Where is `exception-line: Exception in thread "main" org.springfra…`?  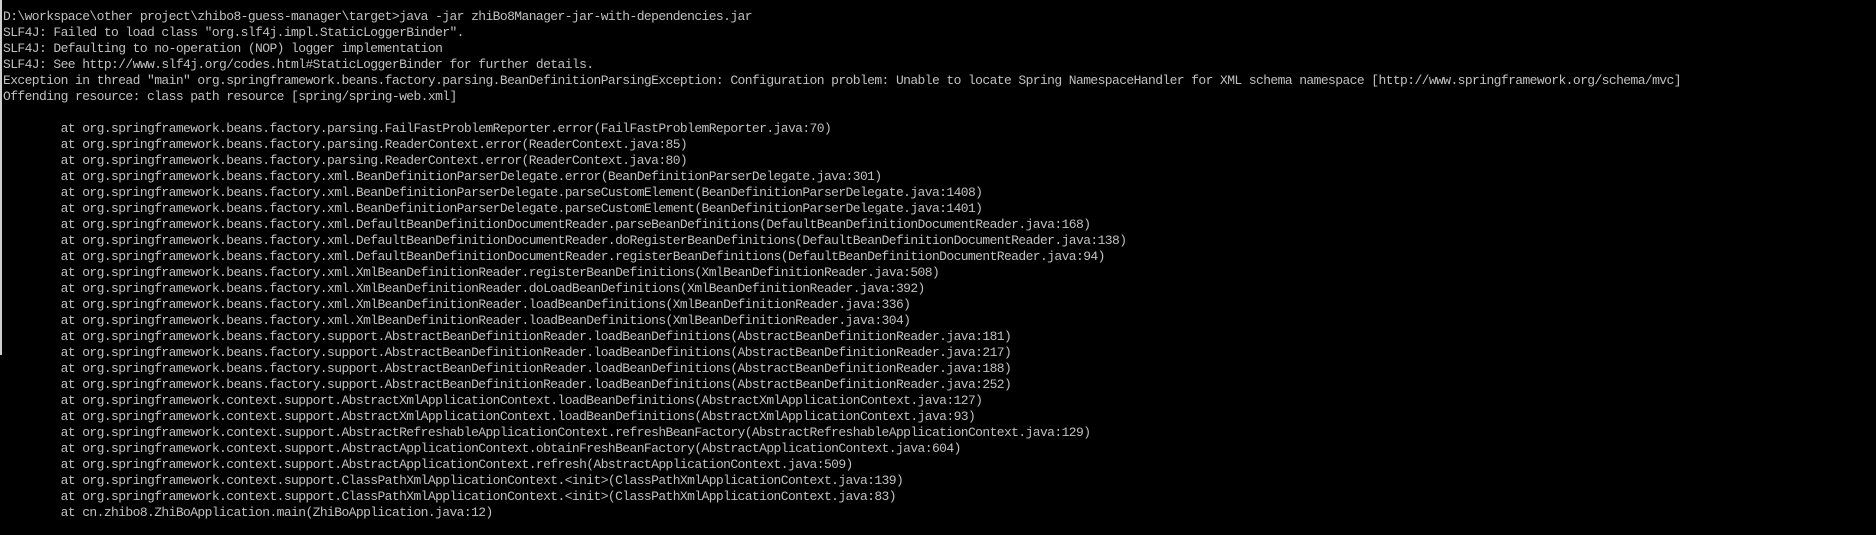
exception-line: Exception in thread "main" org.springfra… is located at coordinates (842, 80).